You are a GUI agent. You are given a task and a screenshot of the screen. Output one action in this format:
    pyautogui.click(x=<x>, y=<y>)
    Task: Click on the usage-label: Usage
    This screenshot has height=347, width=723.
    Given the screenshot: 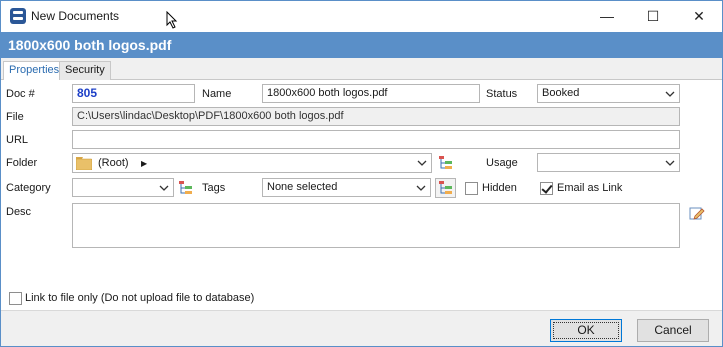 What is the action you would take?
    pyautogui.click(x=502, y=163)
    